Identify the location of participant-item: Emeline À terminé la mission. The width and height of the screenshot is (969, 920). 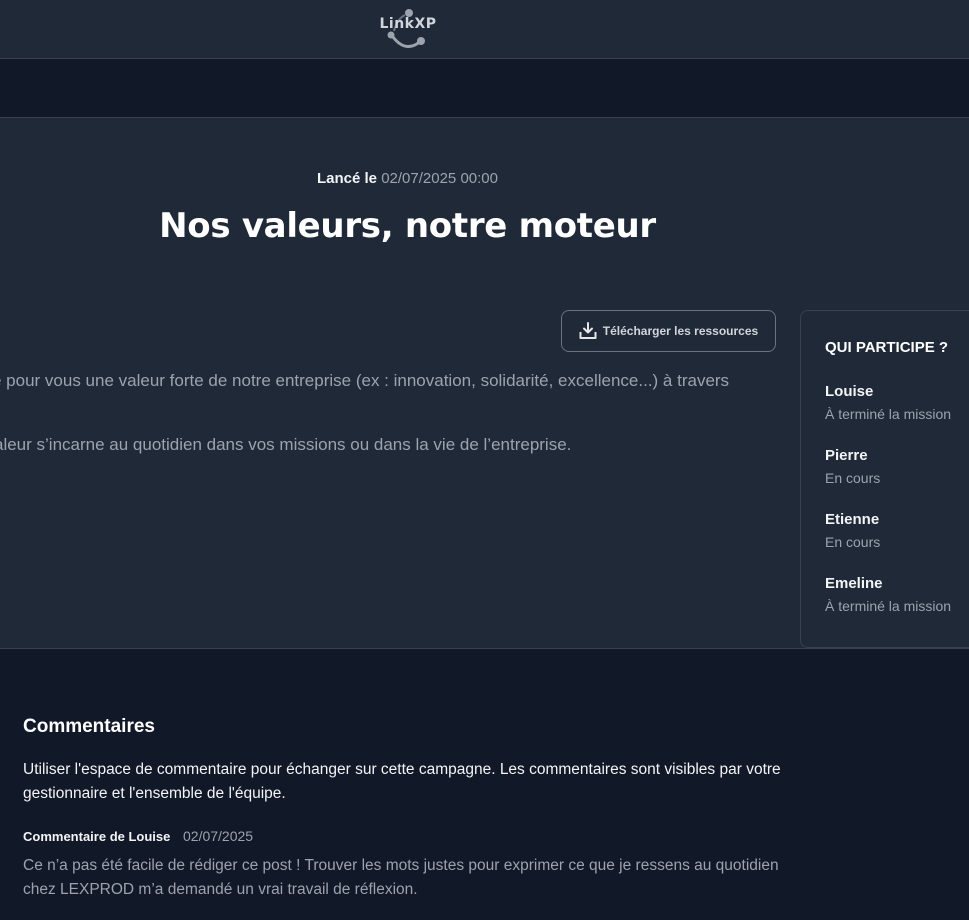
(897, 607).